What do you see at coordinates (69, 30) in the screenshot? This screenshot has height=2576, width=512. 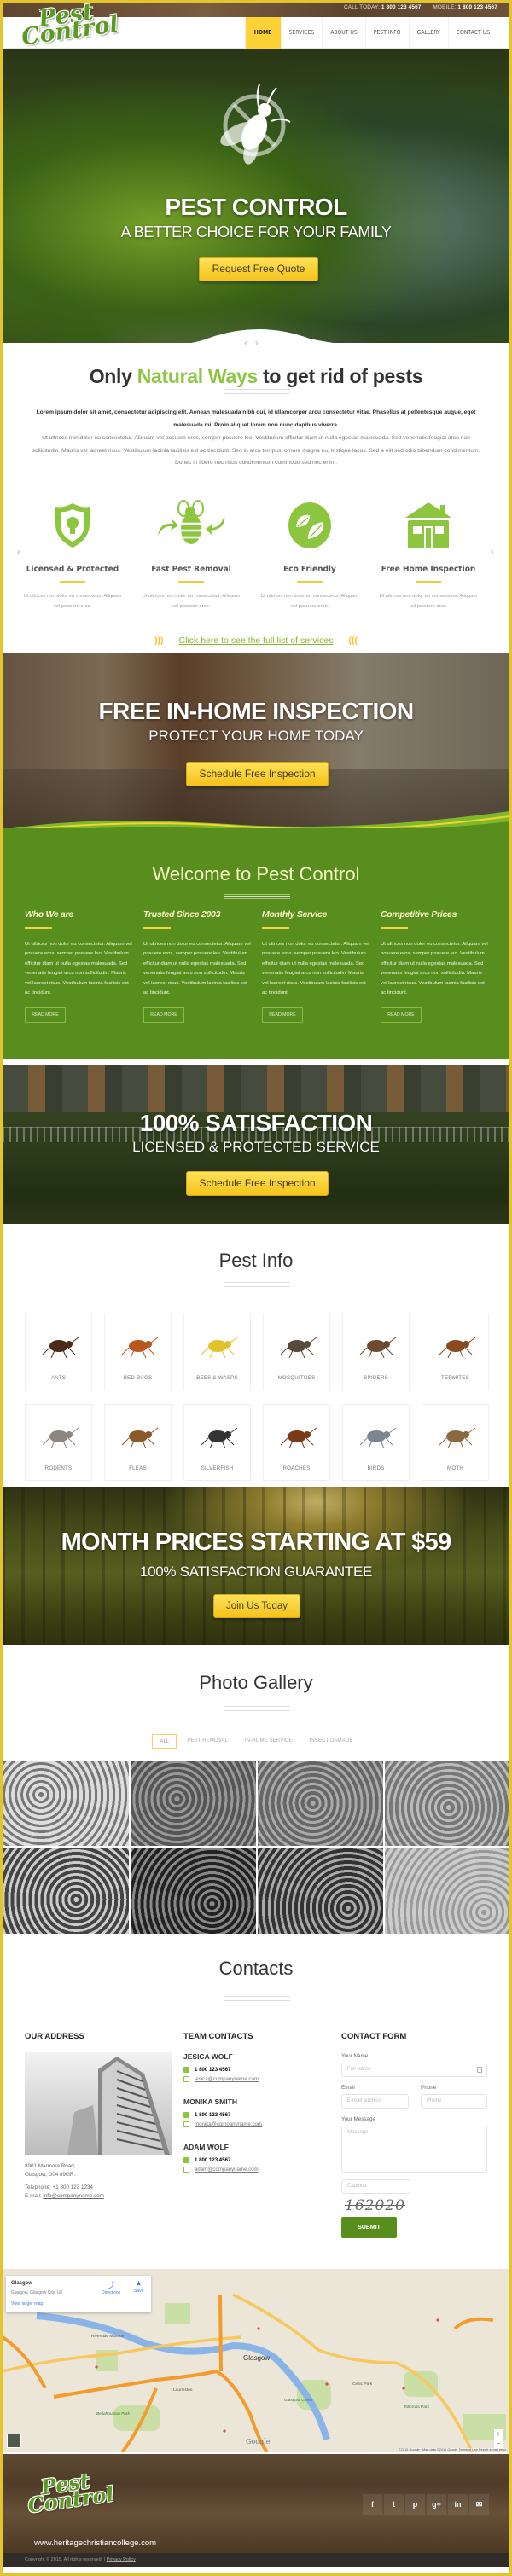 I see `logo: Pest Control` at bounding box center [69, 30].